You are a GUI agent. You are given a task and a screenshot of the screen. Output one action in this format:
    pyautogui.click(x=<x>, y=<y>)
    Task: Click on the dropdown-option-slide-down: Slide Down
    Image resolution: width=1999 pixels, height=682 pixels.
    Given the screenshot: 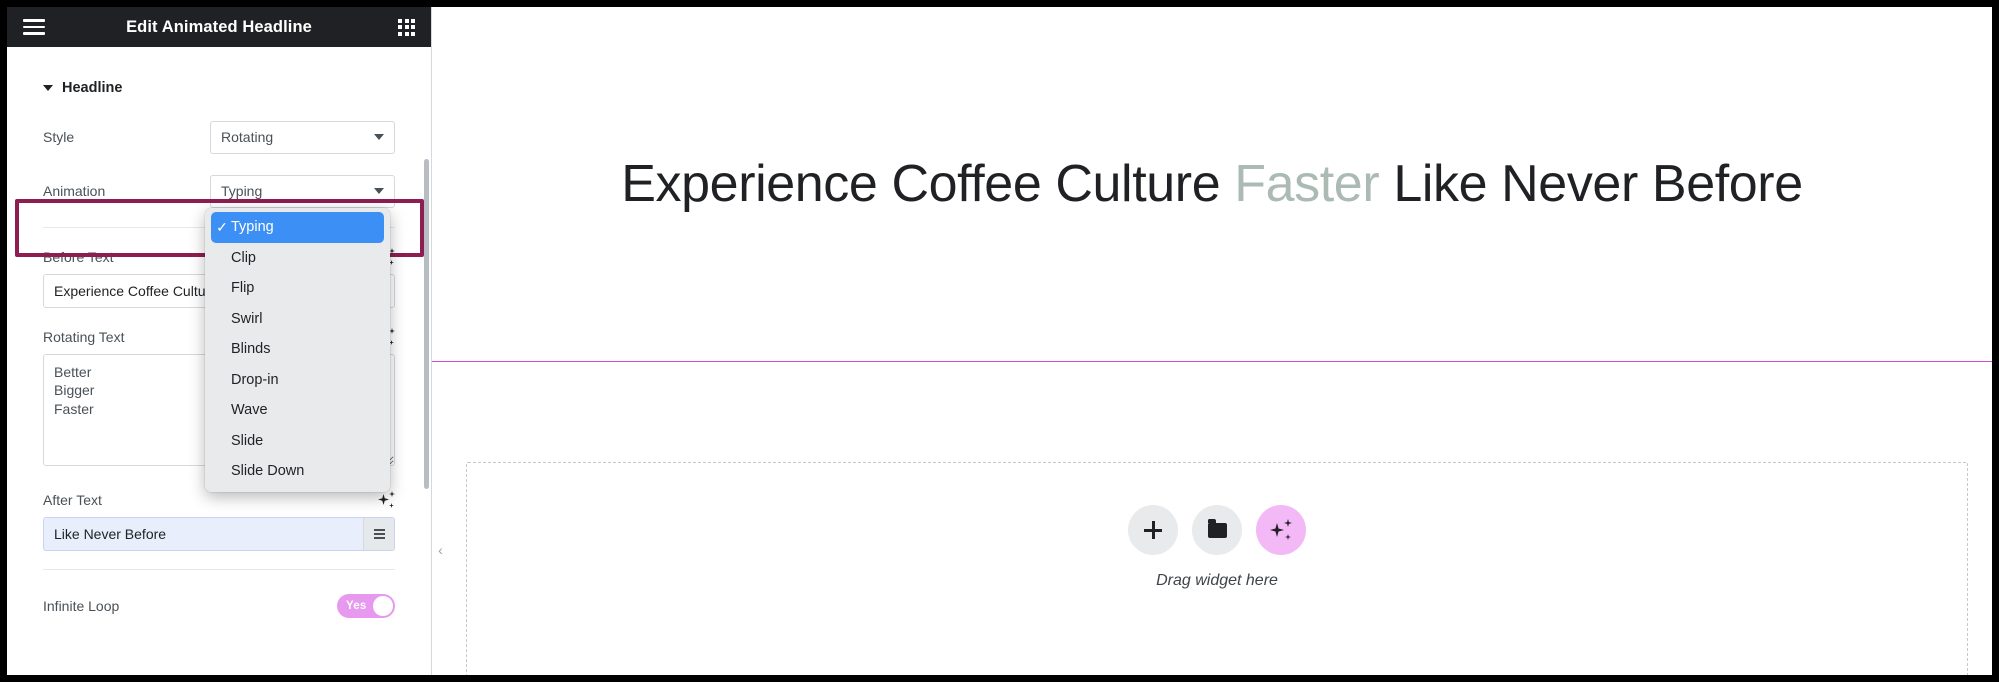 What is the action you would take?
    pyautogui.click(x=297, y=471)
    